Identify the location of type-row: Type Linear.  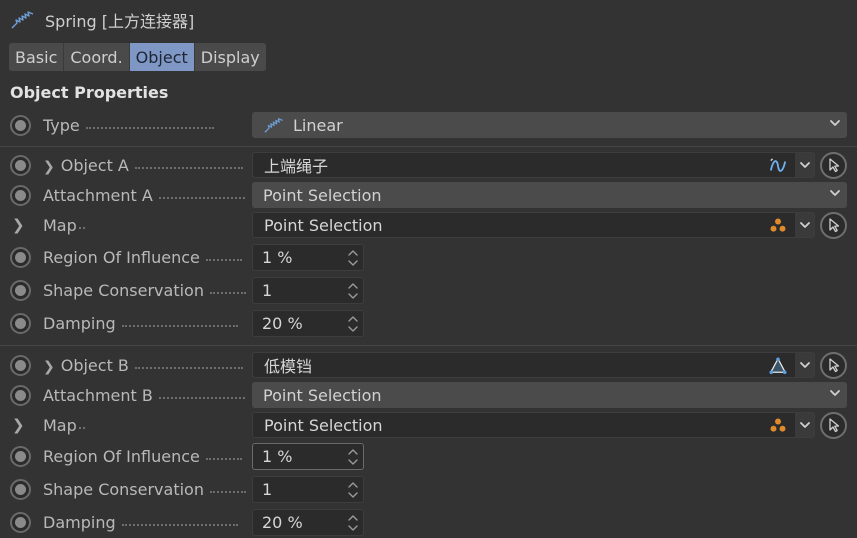
(428, 125).